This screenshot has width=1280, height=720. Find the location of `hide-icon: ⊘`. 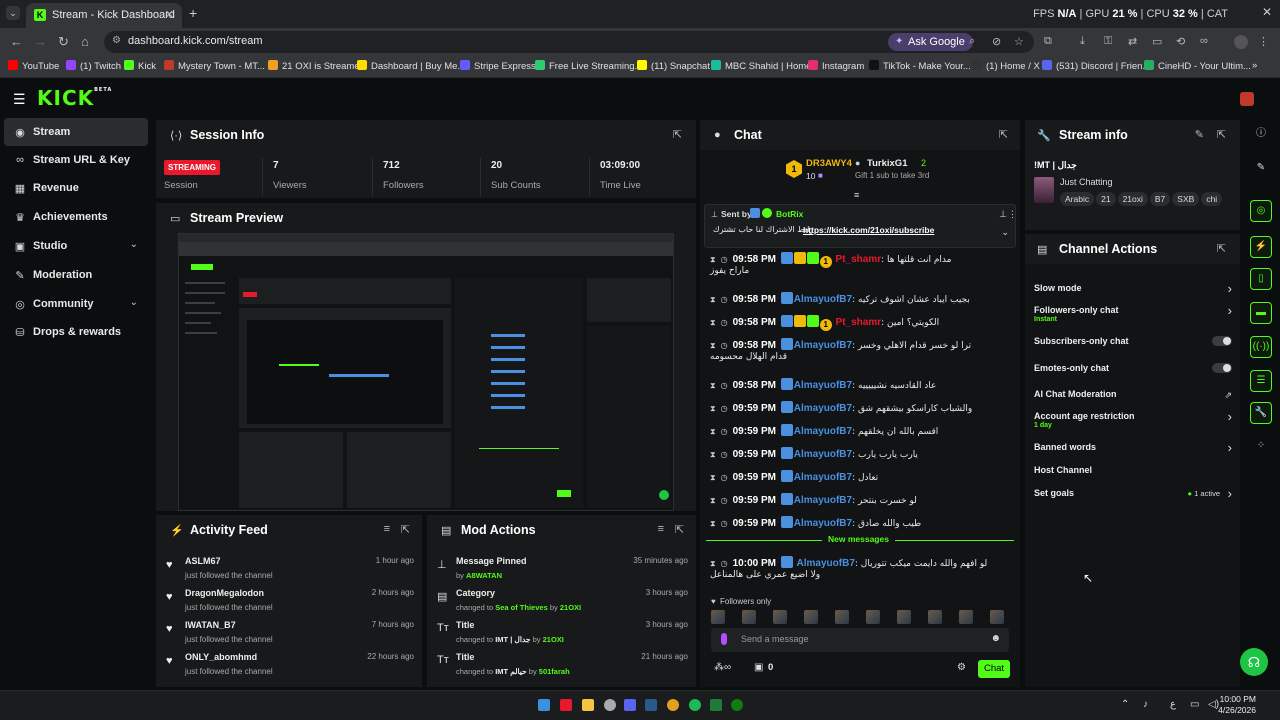

hide-icon: ⊘ is located at coordinates (996, 41).